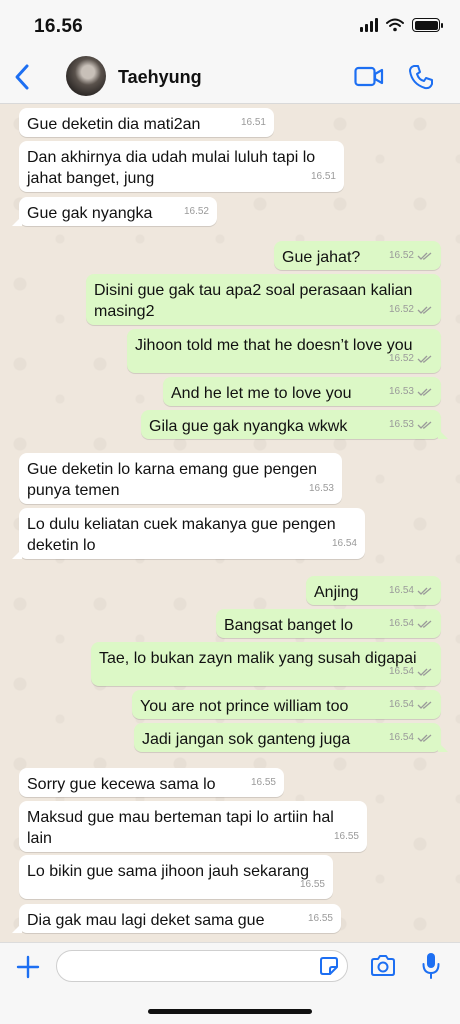 The image size is (460, 1024). Describe the element at coordinates (59, 26) in the screenshot. I see `status-time: 16.56` at that location.